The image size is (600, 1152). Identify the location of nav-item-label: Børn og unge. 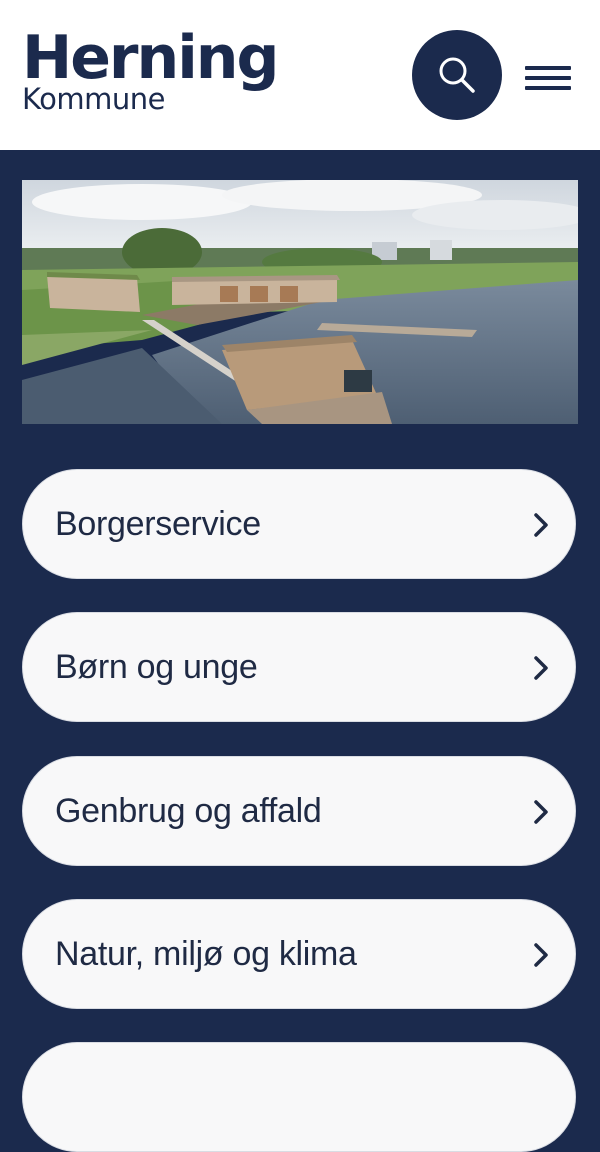
(156, 667).